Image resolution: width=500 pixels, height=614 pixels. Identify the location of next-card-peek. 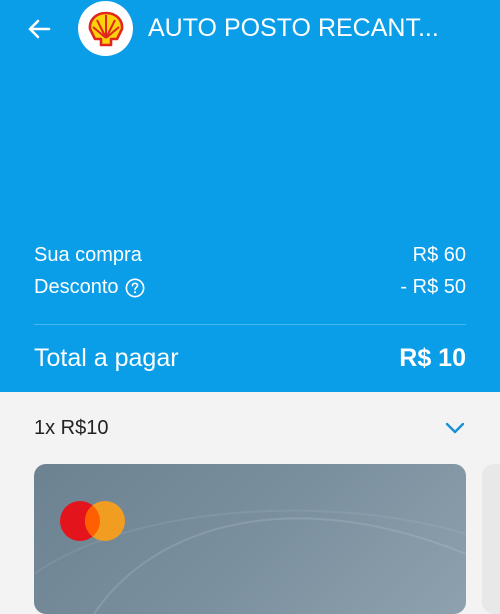
(491, 539).